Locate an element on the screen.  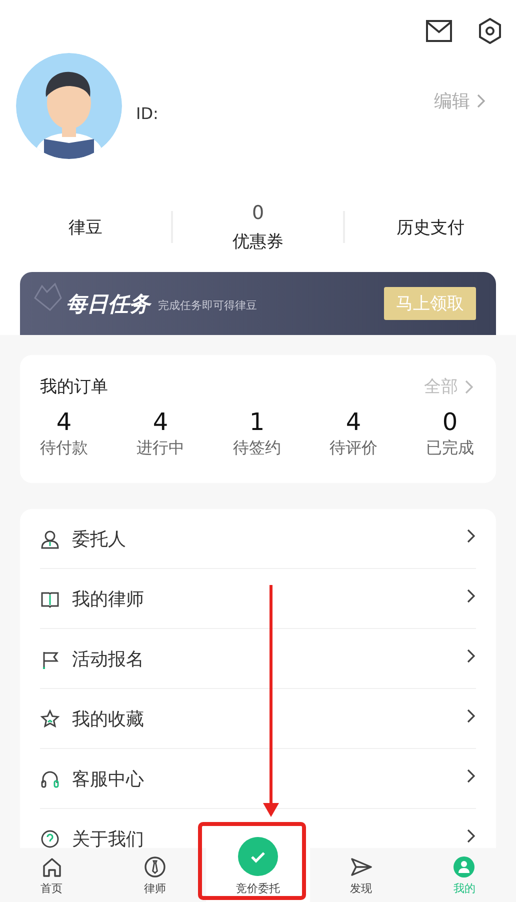
menu-item: 我的律师 is located at coordinates (258, 599).